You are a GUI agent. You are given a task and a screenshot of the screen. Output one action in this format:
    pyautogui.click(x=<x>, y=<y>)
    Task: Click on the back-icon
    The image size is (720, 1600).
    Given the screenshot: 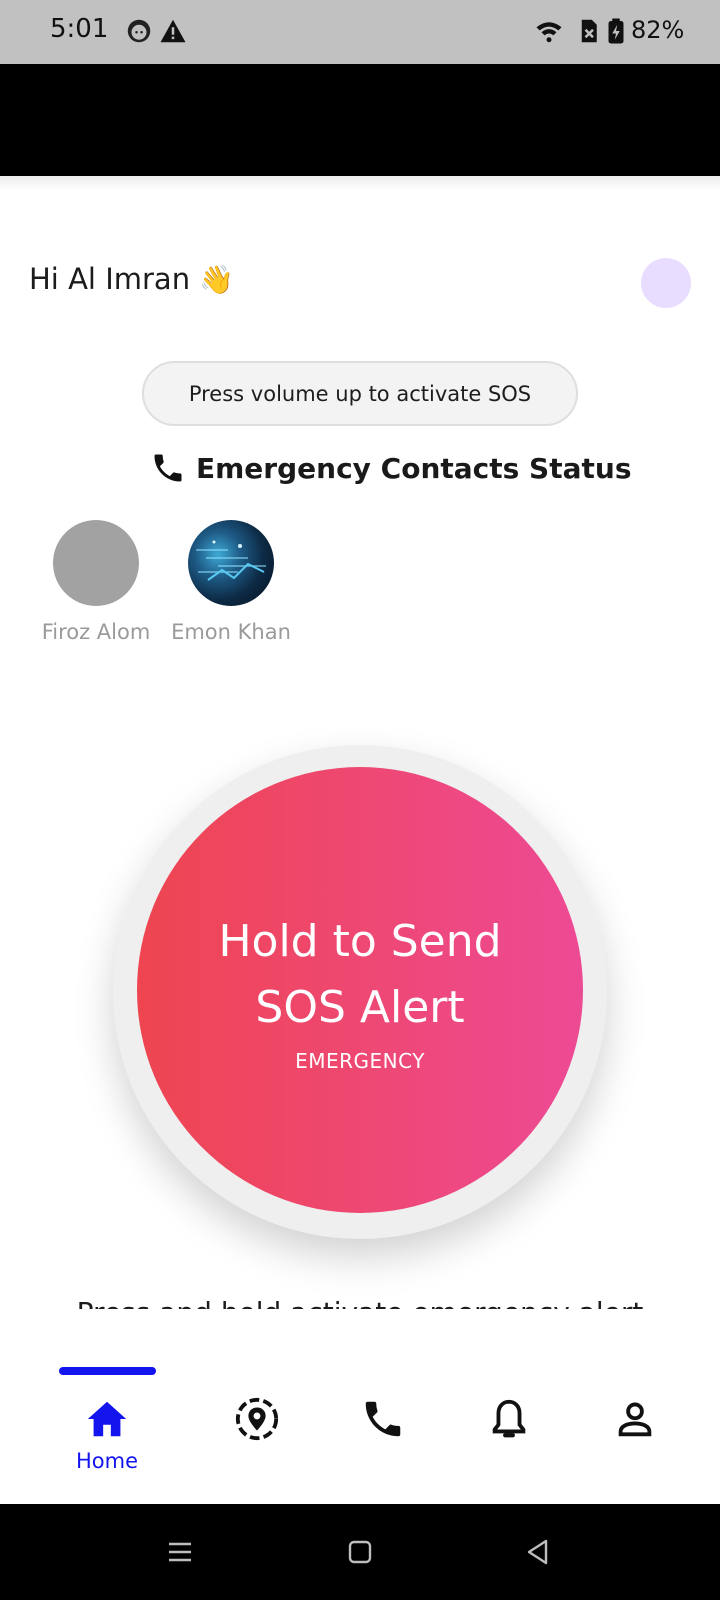 What is the action you would take?
    pyautogui.click(x=538, y=1552)
    